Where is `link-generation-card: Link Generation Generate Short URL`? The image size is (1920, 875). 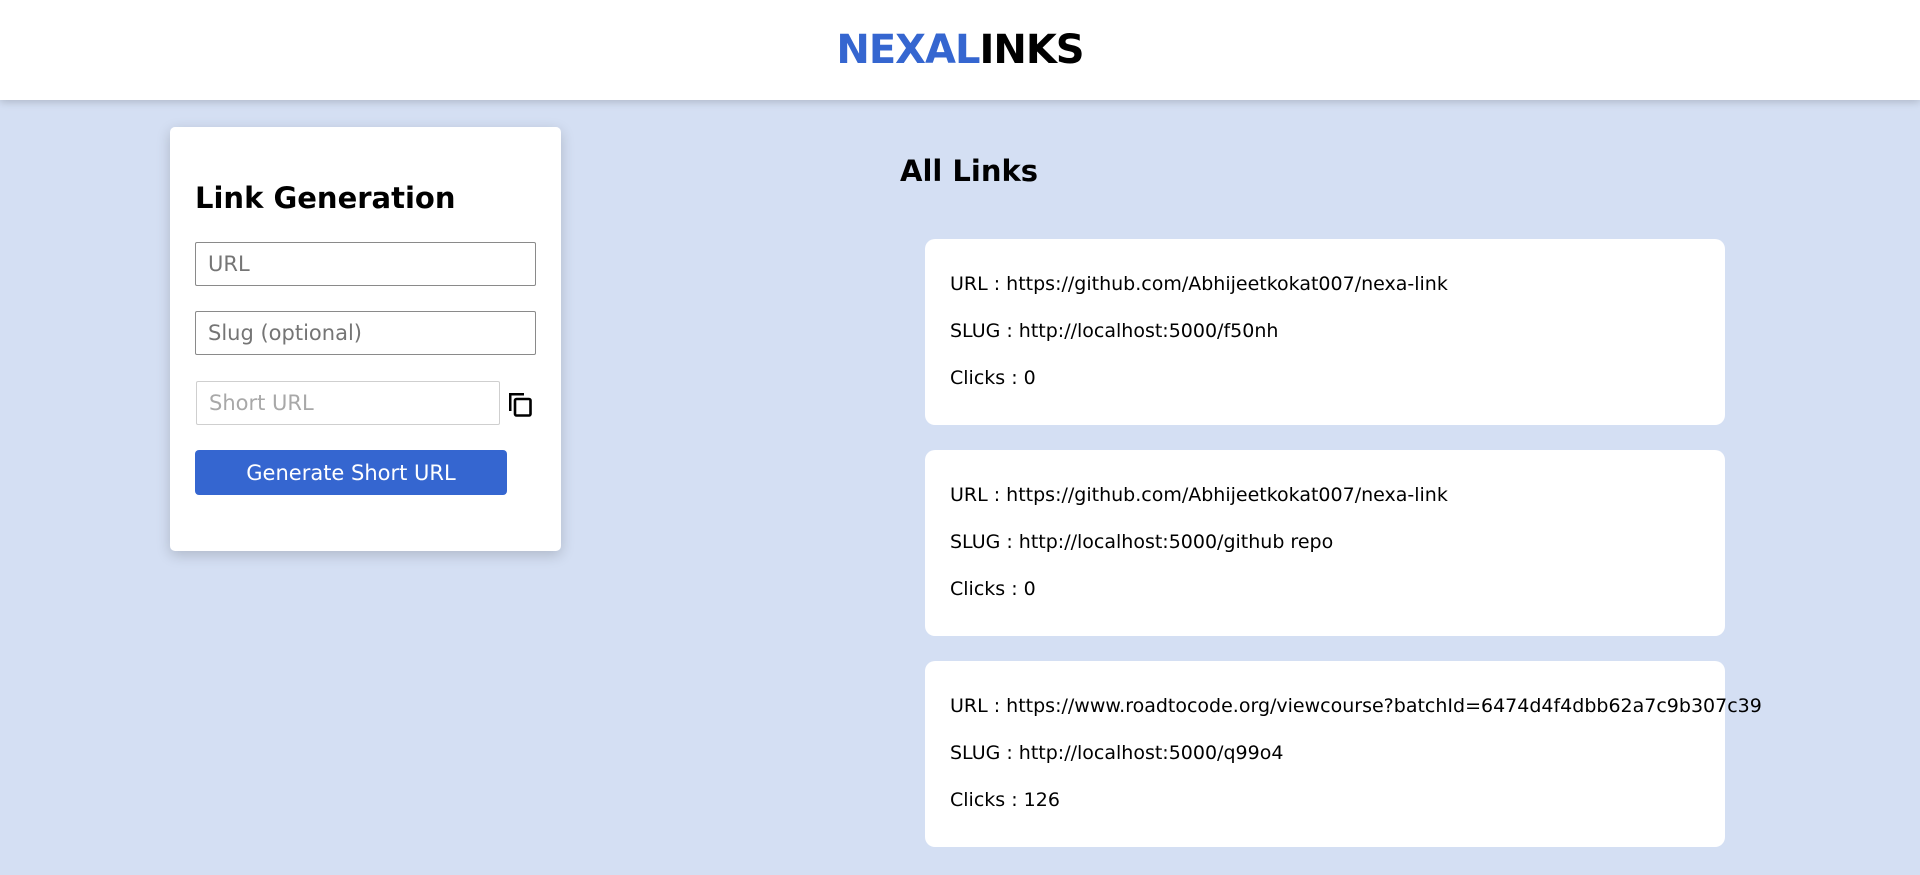
link-generation-card: Link Generation Generate Short URL is located at coordinates (365, 339).